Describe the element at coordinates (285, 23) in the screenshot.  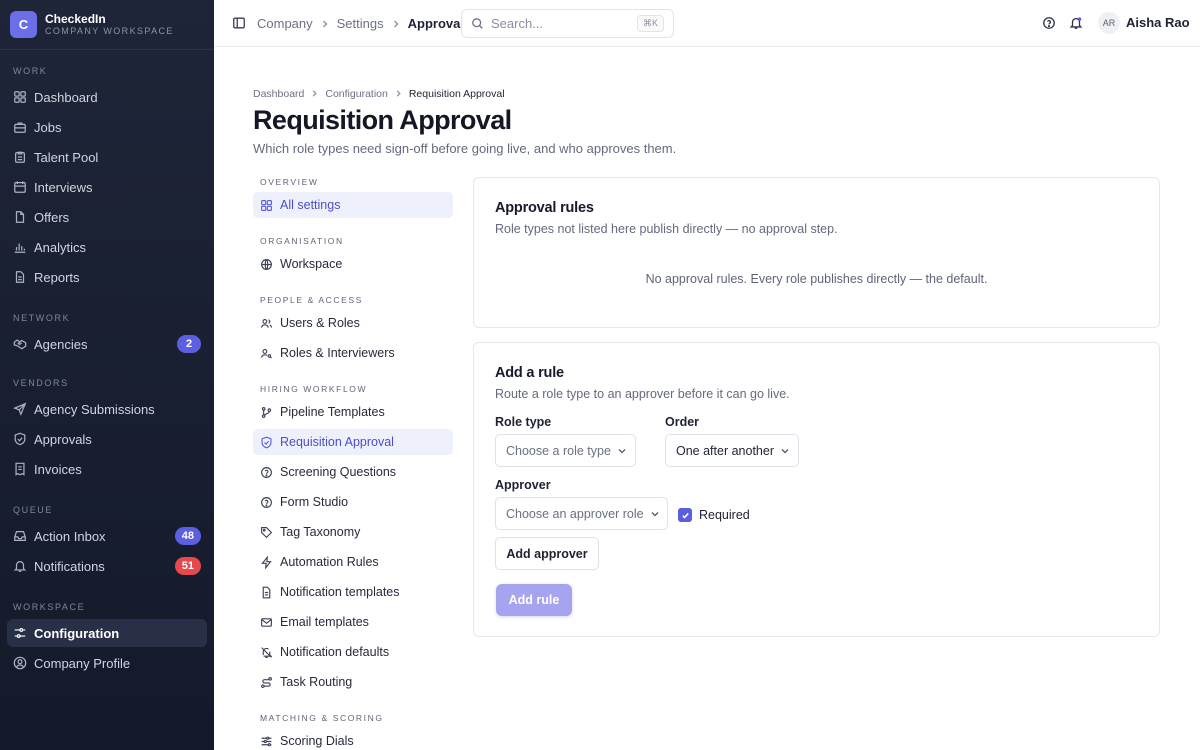
I see `breadcrumb-company: Company` at that location.